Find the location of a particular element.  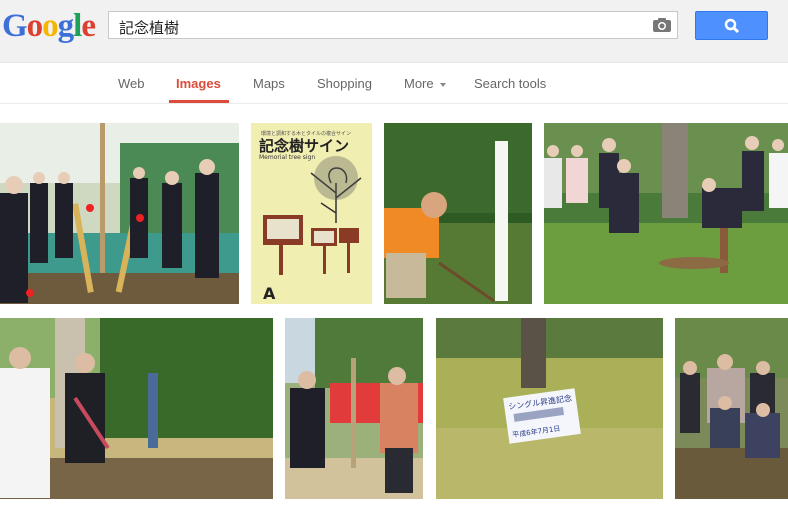

poster-mark: A is located at coordinates (269, 293).